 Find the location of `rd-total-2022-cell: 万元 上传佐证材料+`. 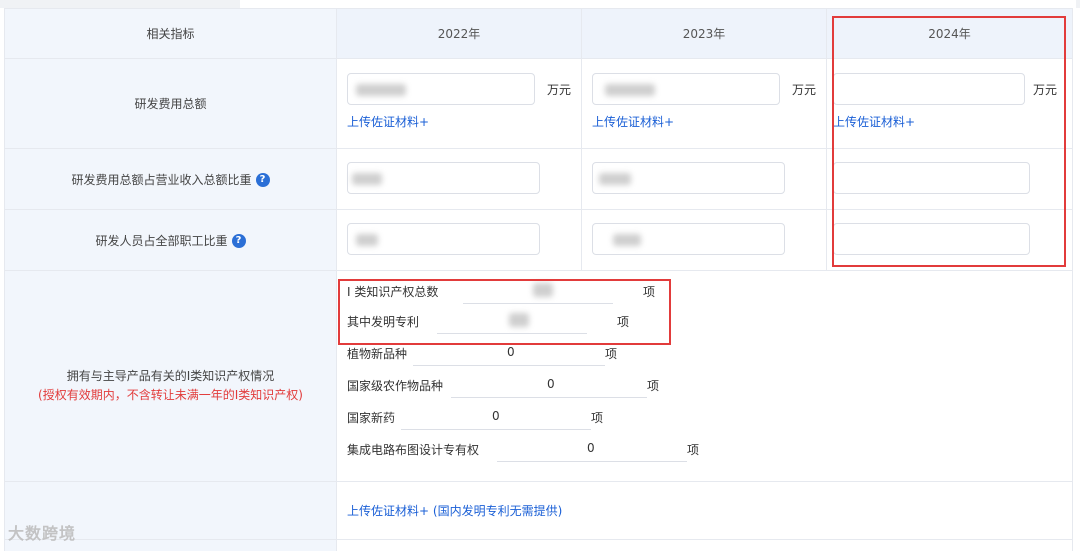

rd-total-2022-cell: 万元 上传佐证材料+ is located at coordinates (459, 103).